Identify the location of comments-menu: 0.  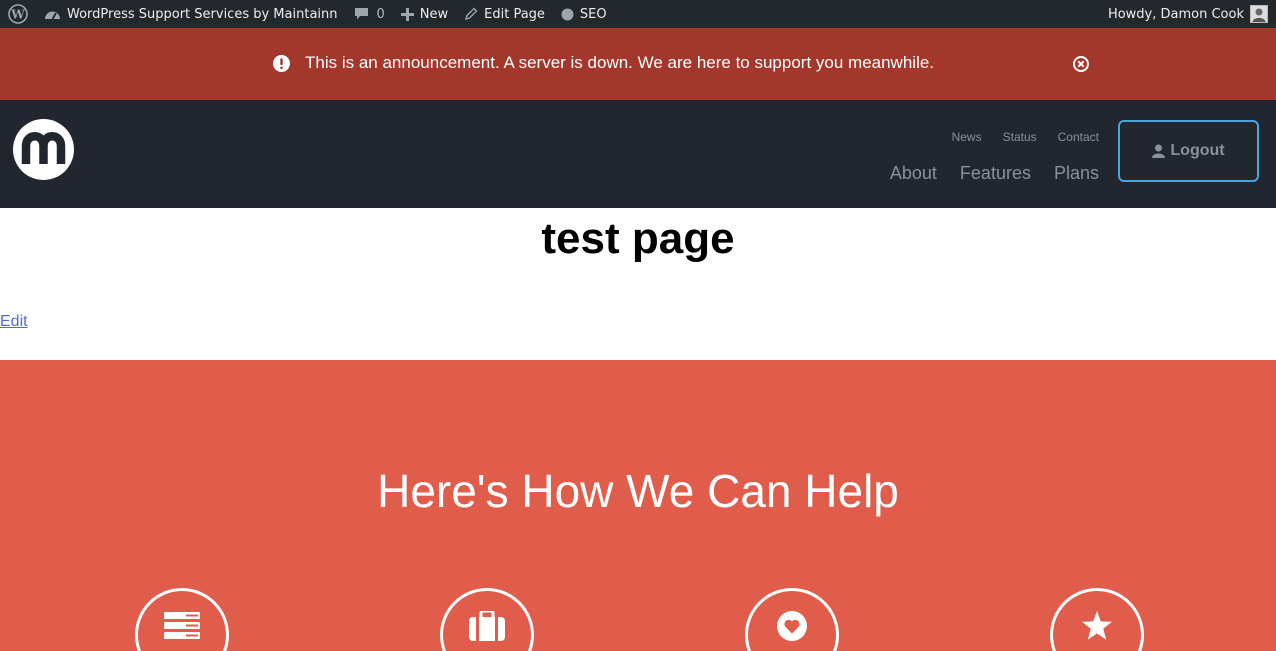
(369, 14).